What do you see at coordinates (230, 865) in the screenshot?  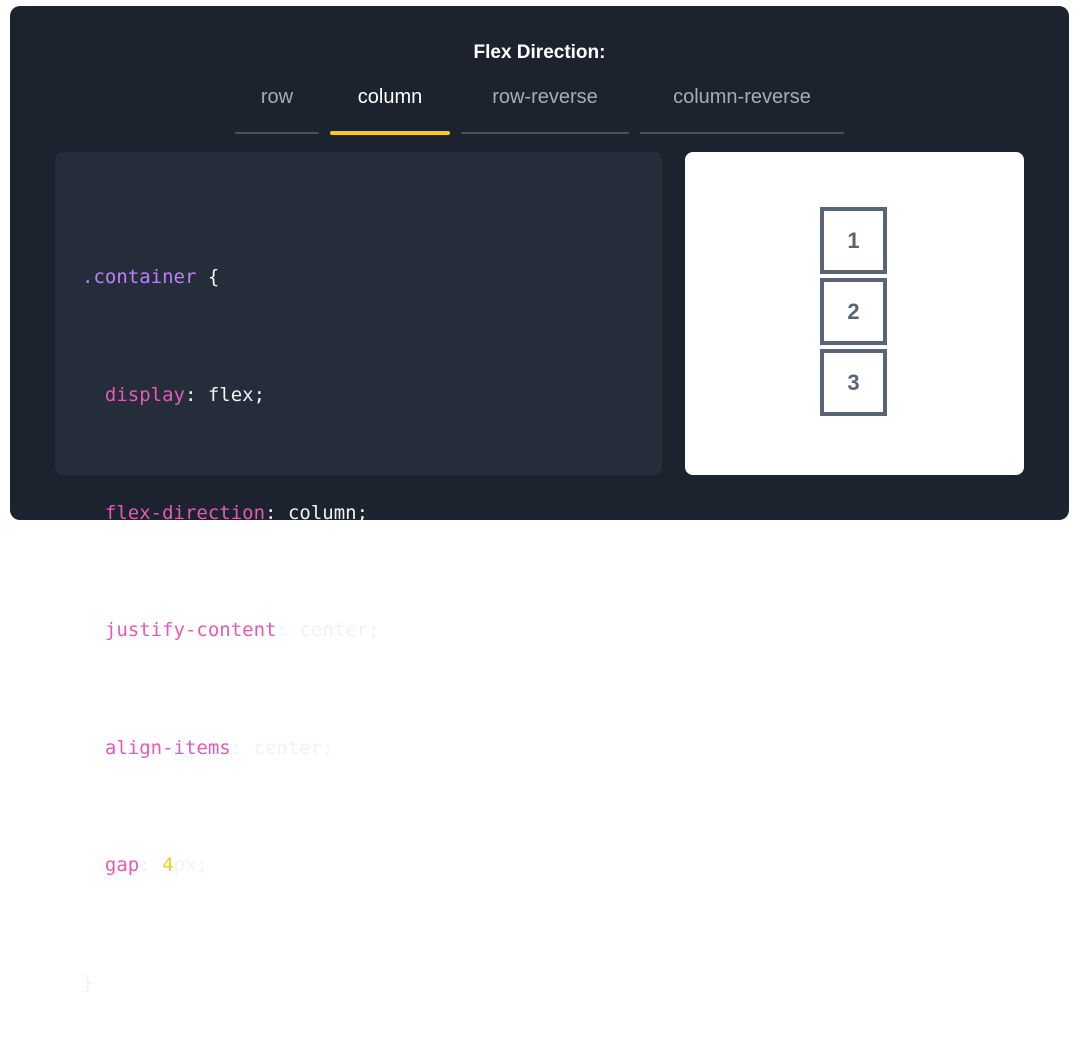 I see `code-line: gap: 4px;` at bounding box center [230, 865].